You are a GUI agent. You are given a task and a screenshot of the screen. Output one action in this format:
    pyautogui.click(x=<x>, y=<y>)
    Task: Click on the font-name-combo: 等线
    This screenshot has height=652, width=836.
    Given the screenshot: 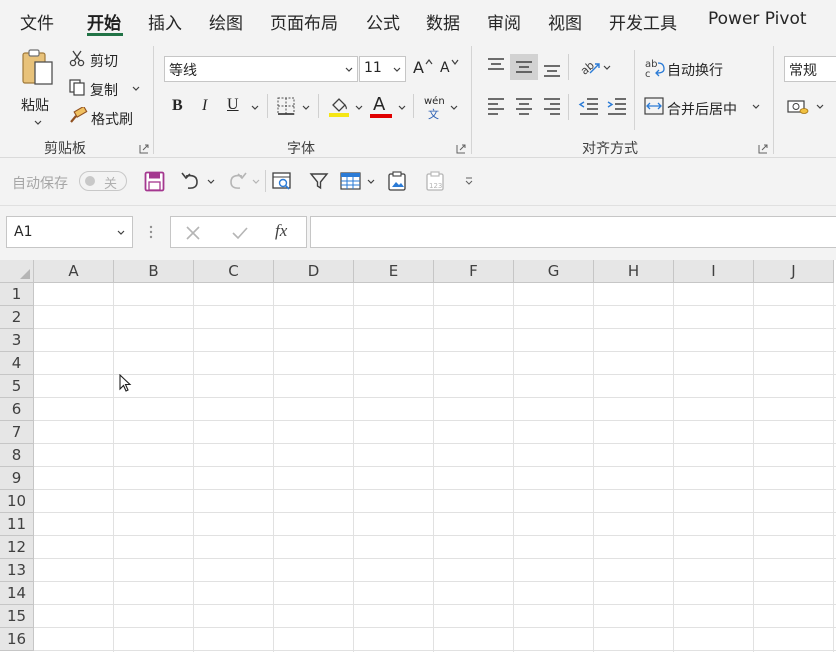 What is the action you would take?
    pyautogui.click(x=261, y=69)
    